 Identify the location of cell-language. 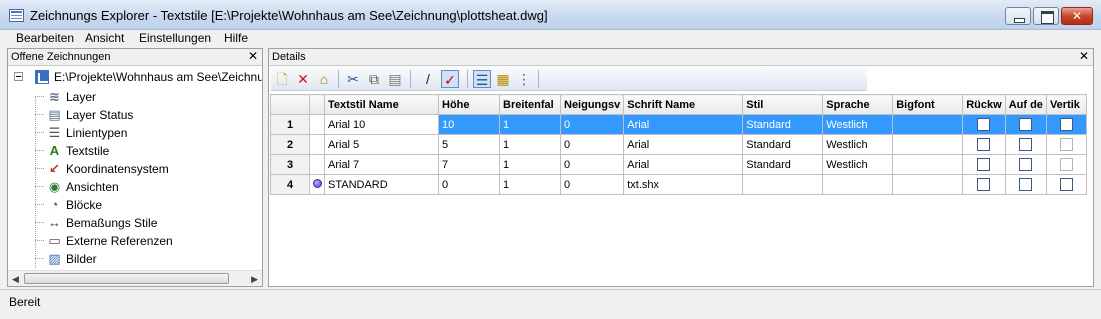
(858, 184).